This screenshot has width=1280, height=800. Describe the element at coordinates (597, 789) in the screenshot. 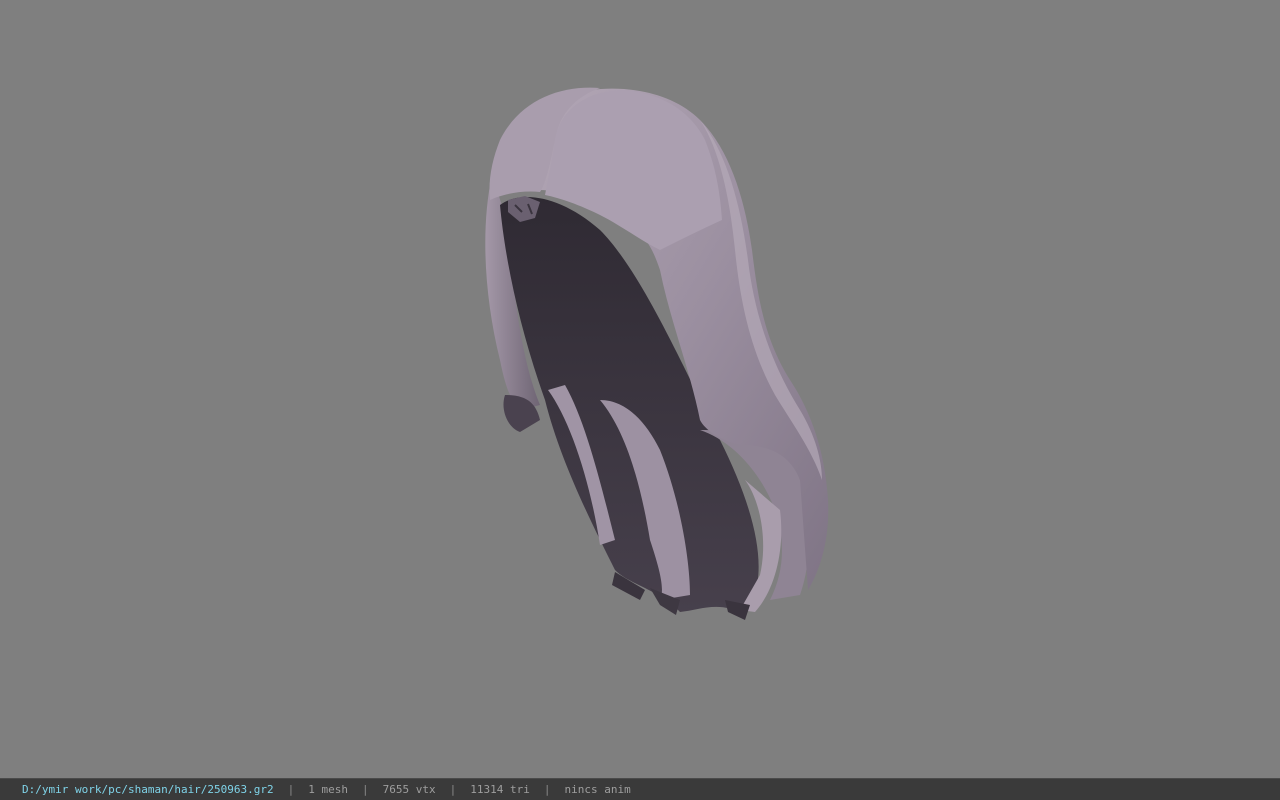

I see `anim-status: nincs anim` at that location.